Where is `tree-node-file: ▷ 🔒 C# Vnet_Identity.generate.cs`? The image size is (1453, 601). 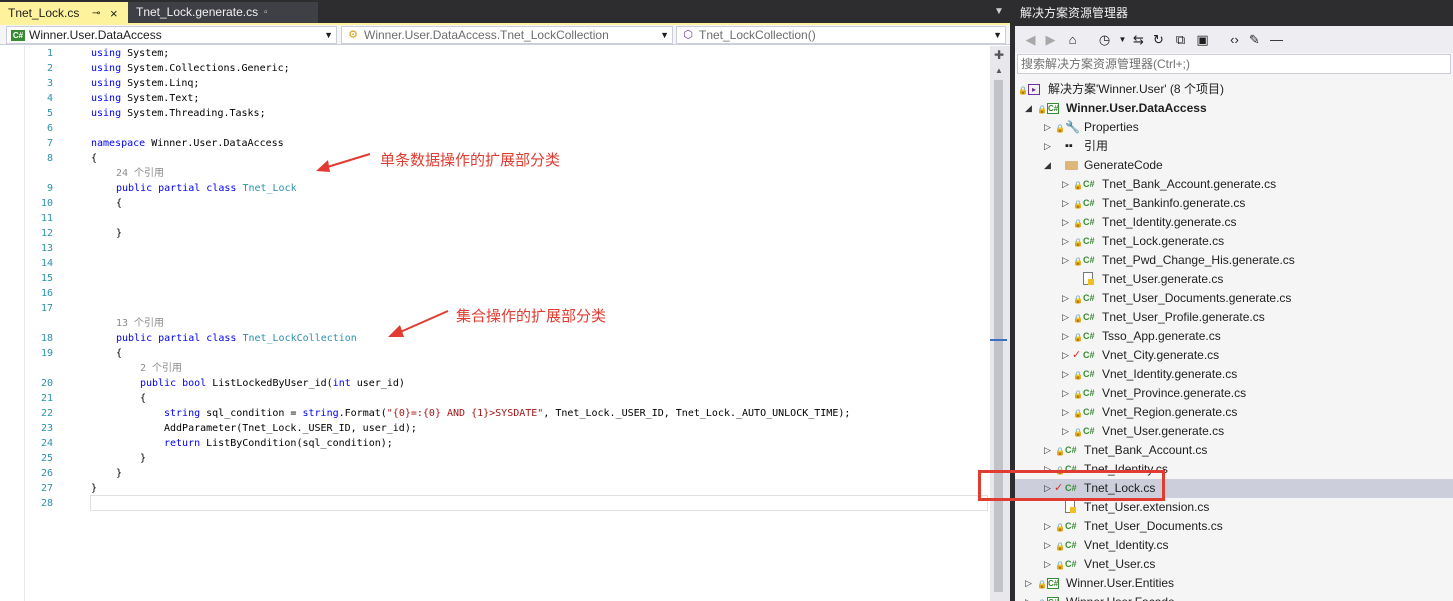 tree-node-file: ▷ 🔒 C# Vnet_Identity.generate.cs is located at coordinates (1234, 374).